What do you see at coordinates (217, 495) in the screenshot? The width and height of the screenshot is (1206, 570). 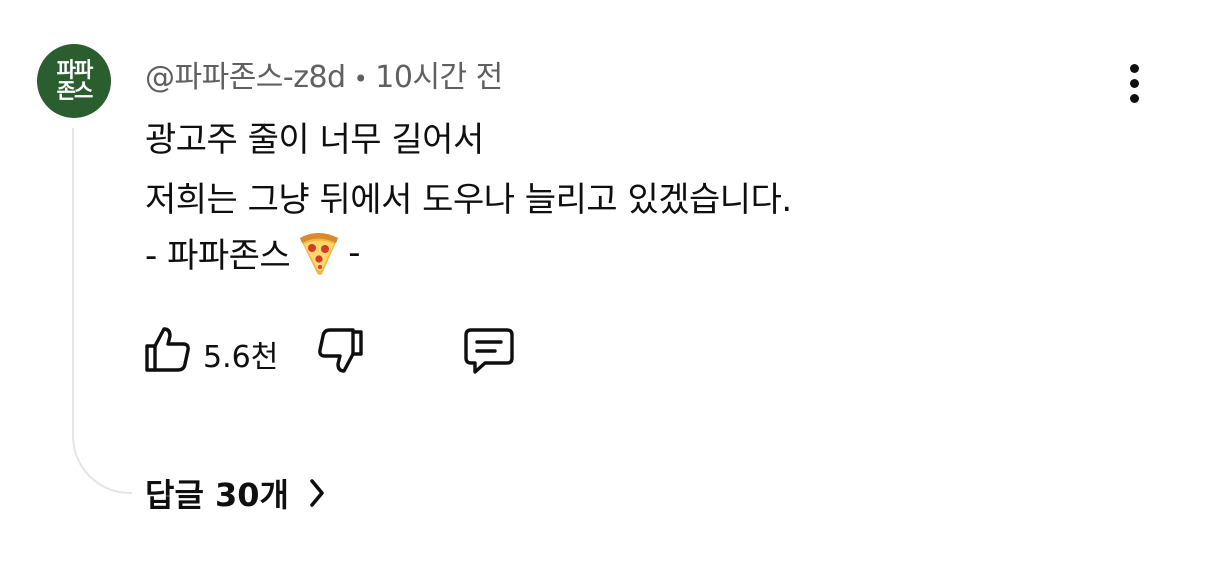 I see `replies-label: 답글 30개` at bounding box center [217, 495].